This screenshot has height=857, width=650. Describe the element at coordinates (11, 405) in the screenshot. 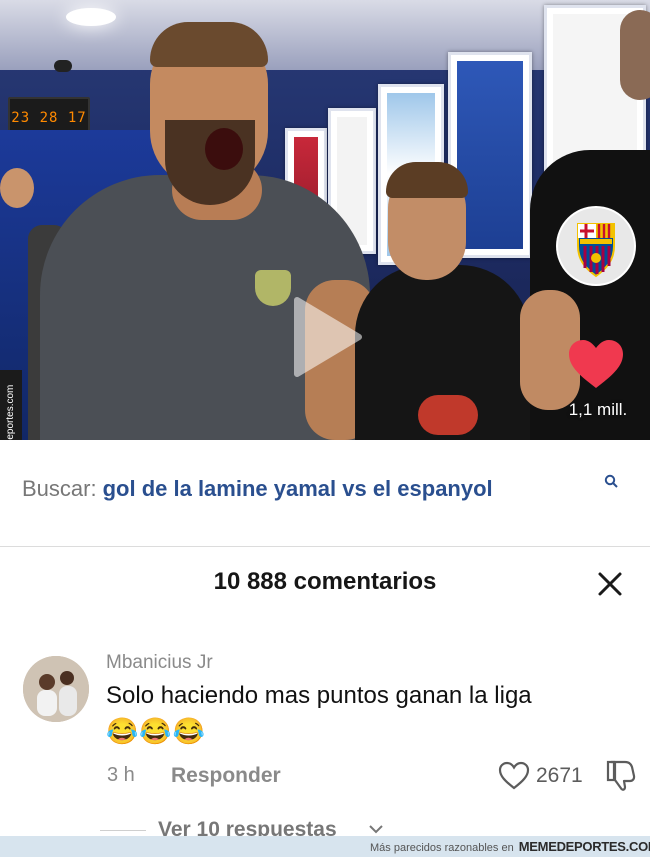

I see `side-watermark: Memedeportes.com` at that location.